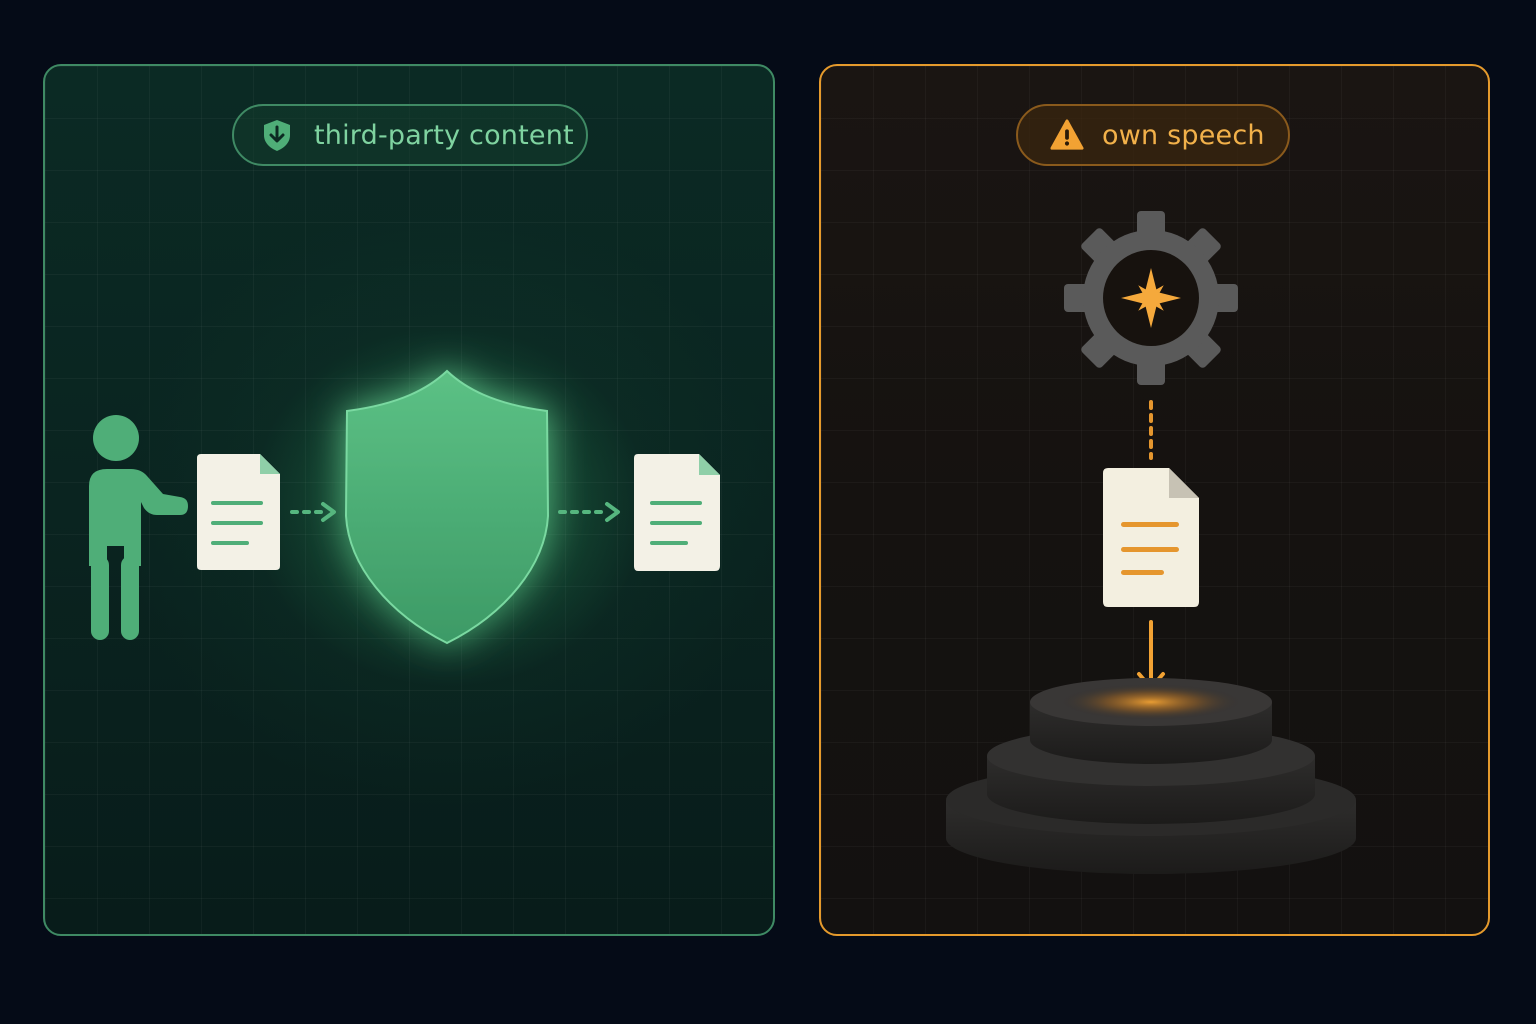 Image resolution: width=1536 pixels, height=1024 pixels. Describe the element at coordinates (447, 507) in the screenshot. I see `shield-icon` at that location.